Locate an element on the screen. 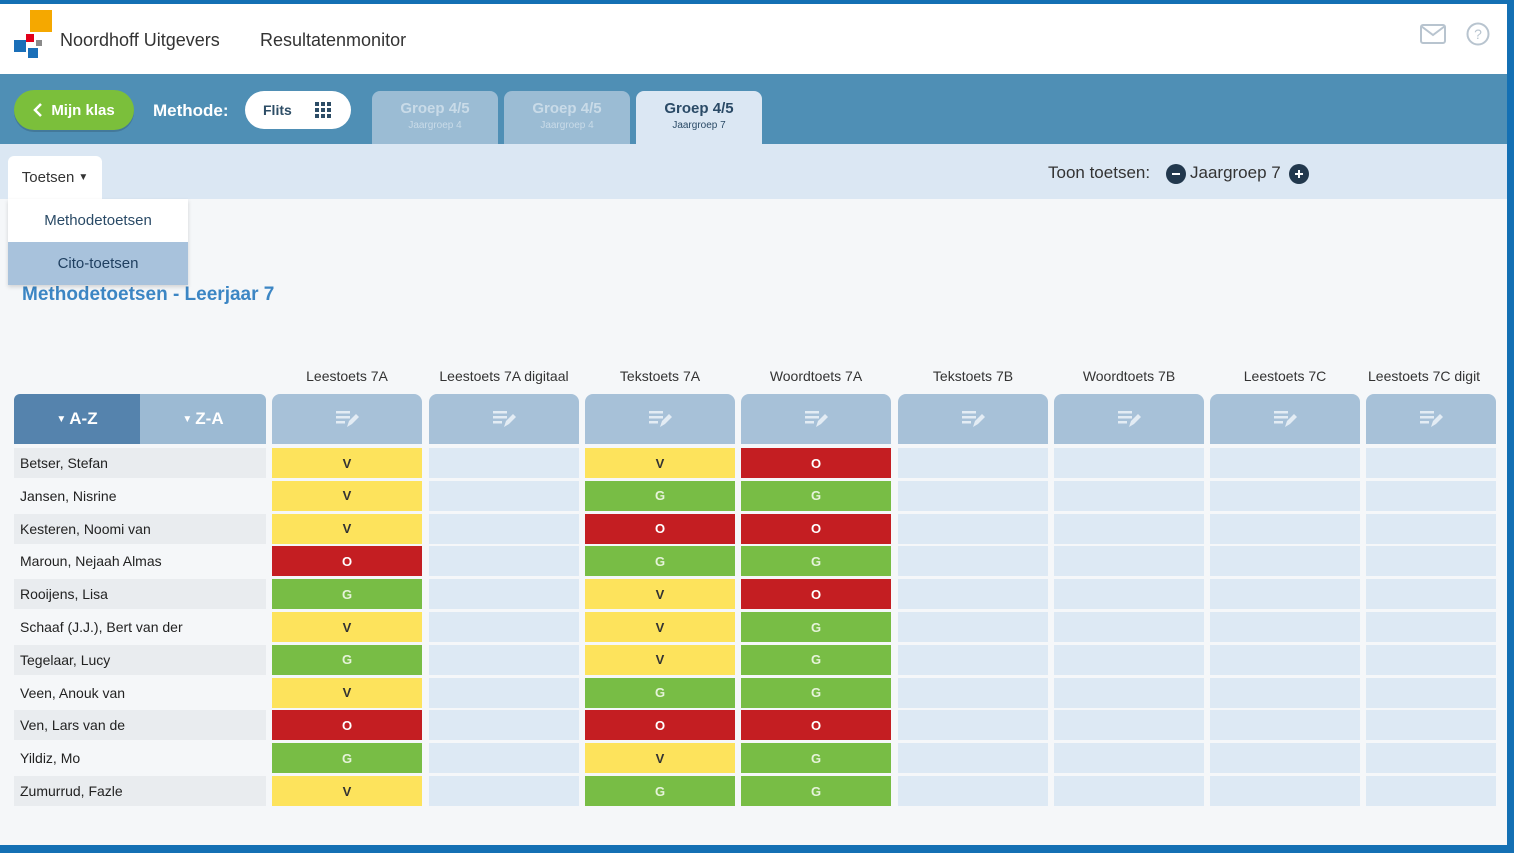 The height and width of the screenshot is (853, 1514). student-name: Jansen, Nisrine is located at coordinates (140, 495).